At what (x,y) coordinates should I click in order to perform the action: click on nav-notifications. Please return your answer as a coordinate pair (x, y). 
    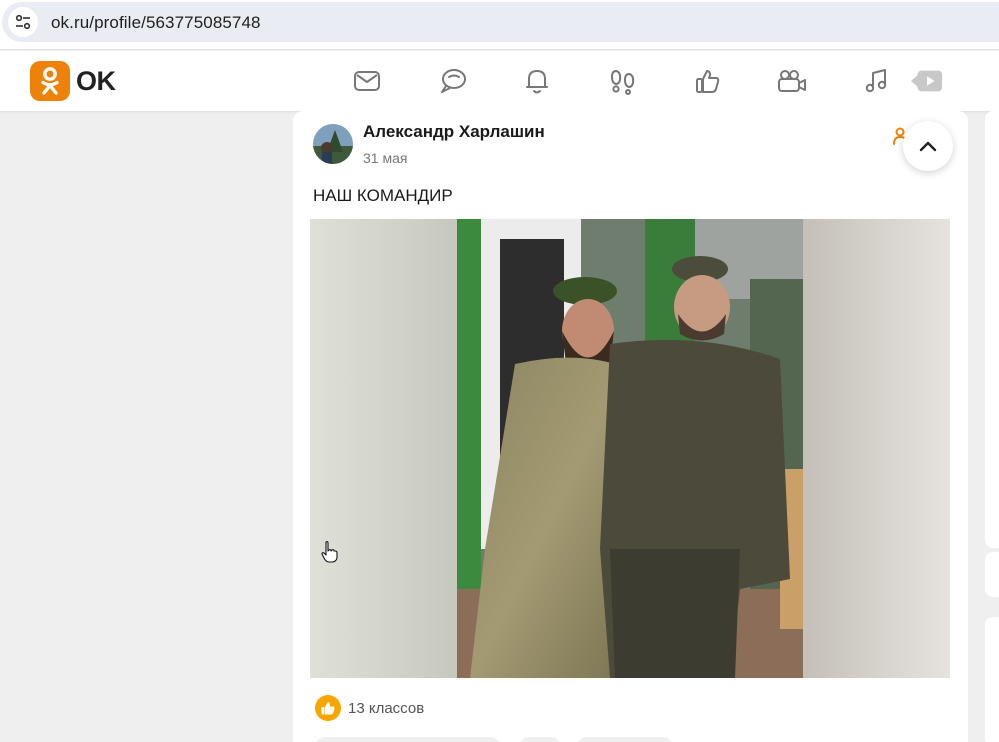
    Looking at the image, I should click on (537, 81).